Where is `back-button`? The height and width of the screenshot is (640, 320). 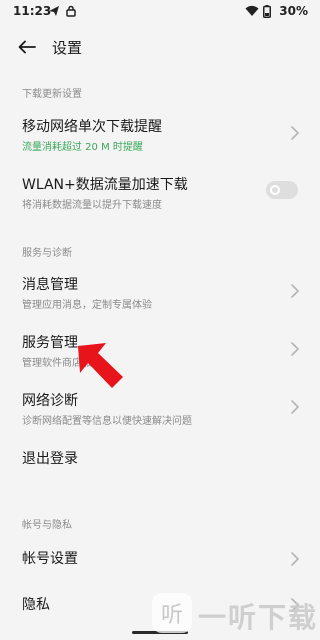
back-button is located at coordinates (27, 47).